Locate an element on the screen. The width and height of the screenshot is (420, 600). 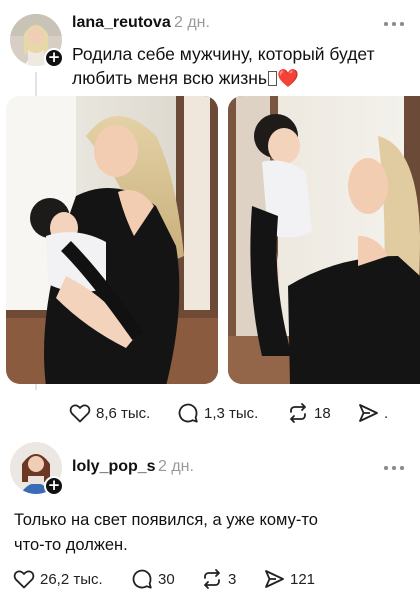
reposts-count: 3 is located at coordinates (232, 579).